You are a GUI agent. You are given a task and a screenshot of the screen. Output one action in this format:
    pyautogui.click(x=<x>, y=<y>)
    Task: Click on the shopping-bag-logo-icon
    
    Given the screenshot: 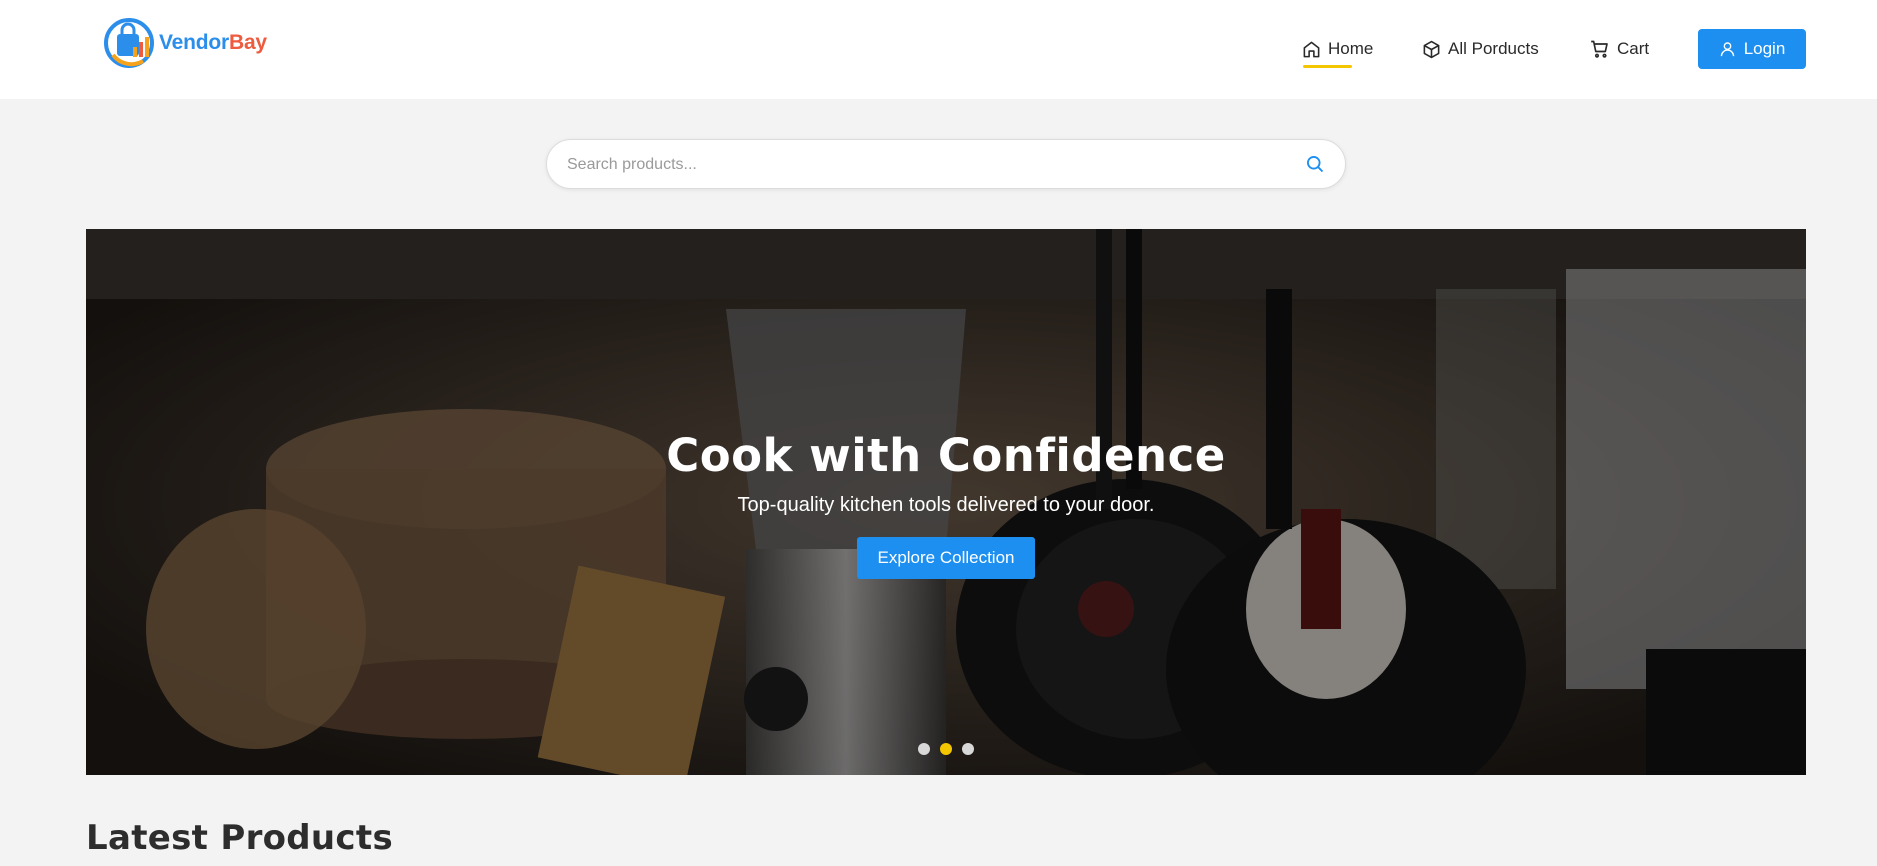 What is the action you would take?
    pyautogui.click(x=129, y=43)
    